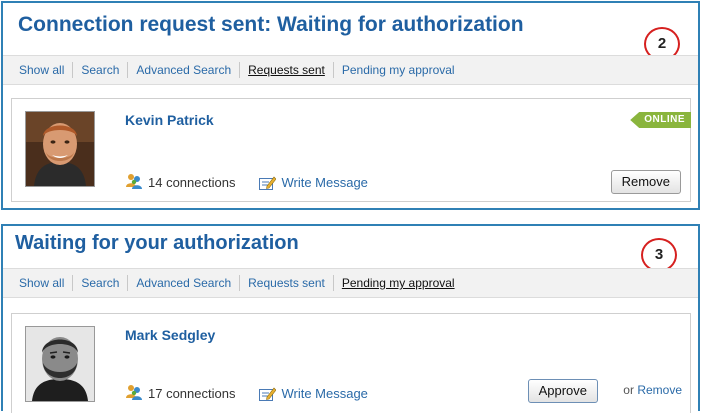 The width and height of the screenshot is (703, 413). What do you see at coordinates (157, 243) in the screenshot?
I see `page-title: Waiting for your authorization` at bounding box center [157, 243].